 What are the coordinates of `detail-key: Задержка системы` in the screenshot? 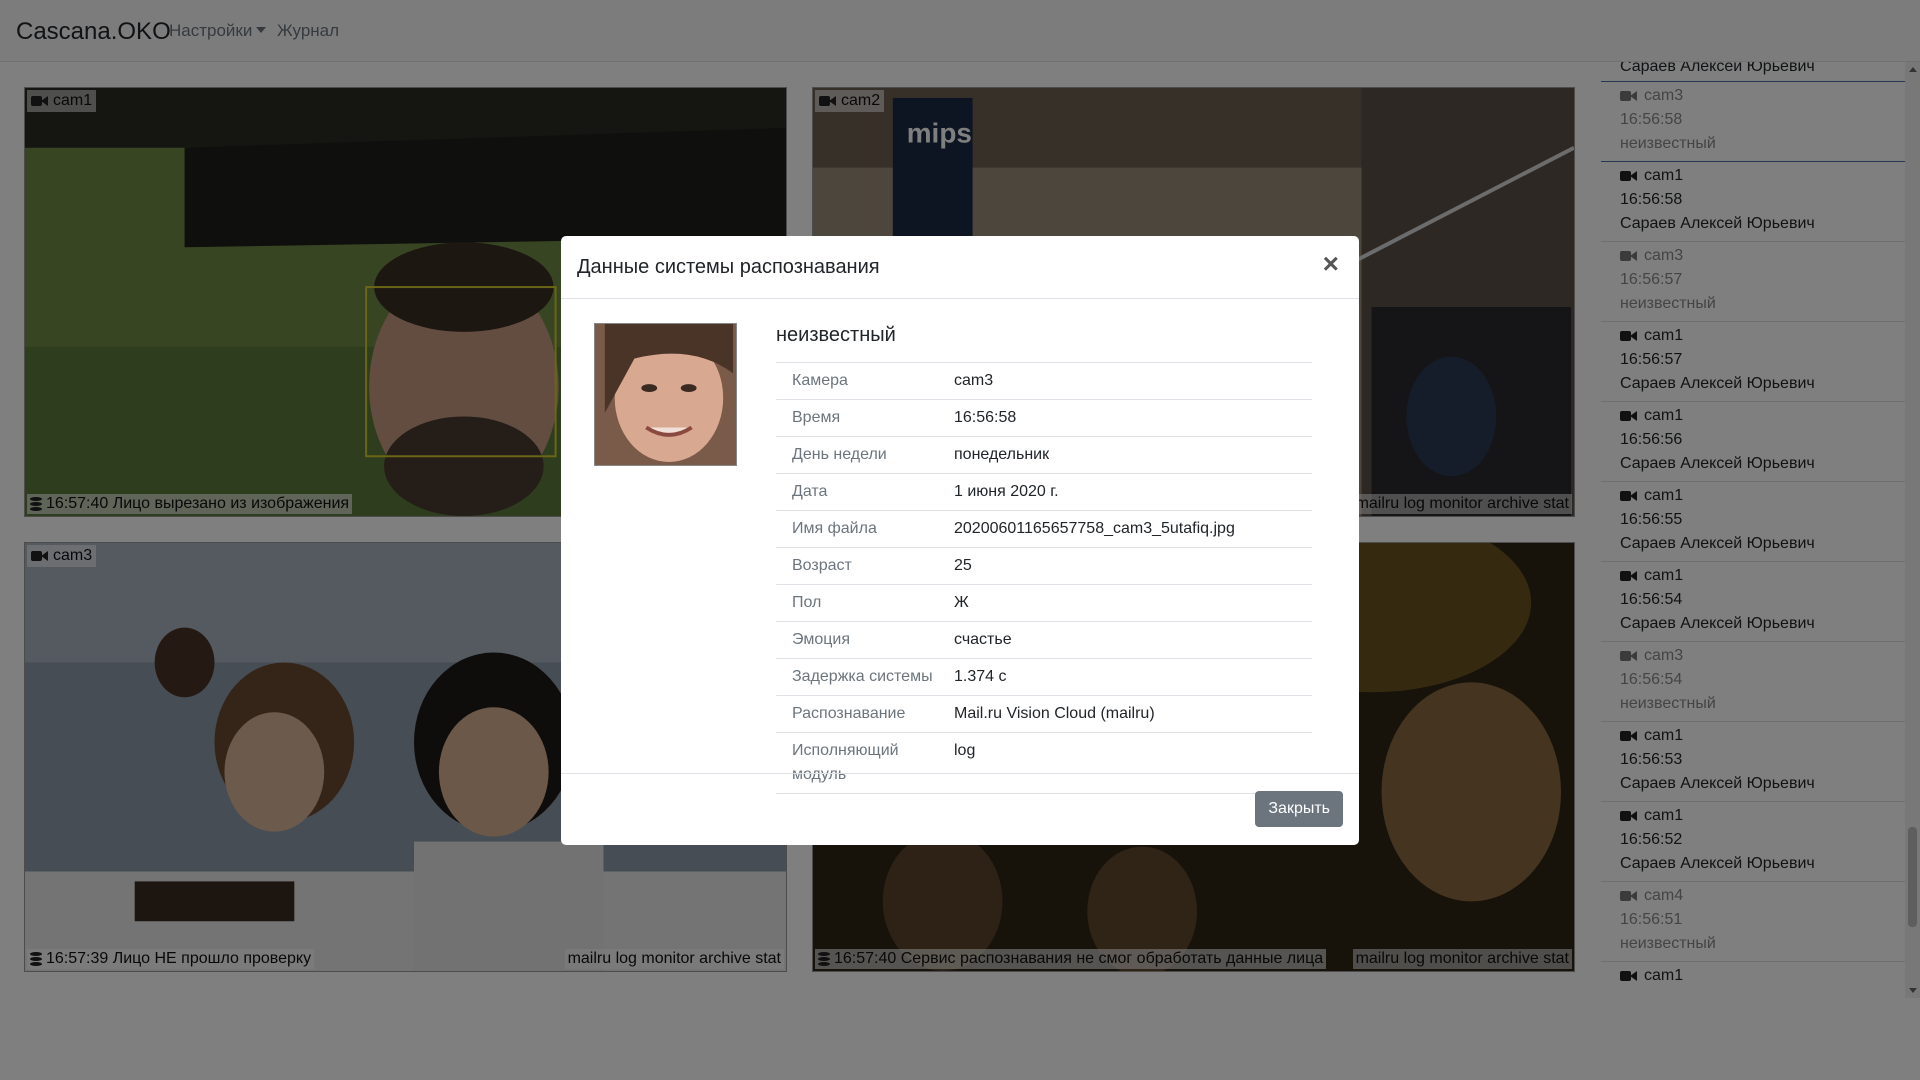 It's located at (865, 677).